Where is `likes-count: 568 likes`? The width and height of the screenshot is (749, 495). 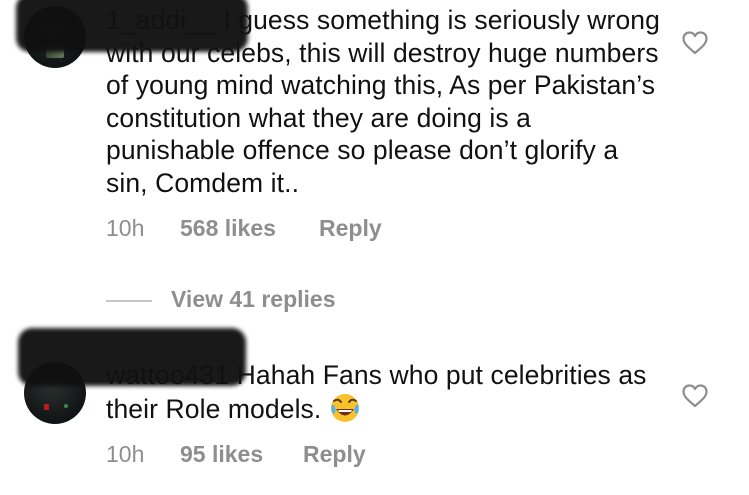
likes-count: 568 likes is located at coordinates (228, 228).